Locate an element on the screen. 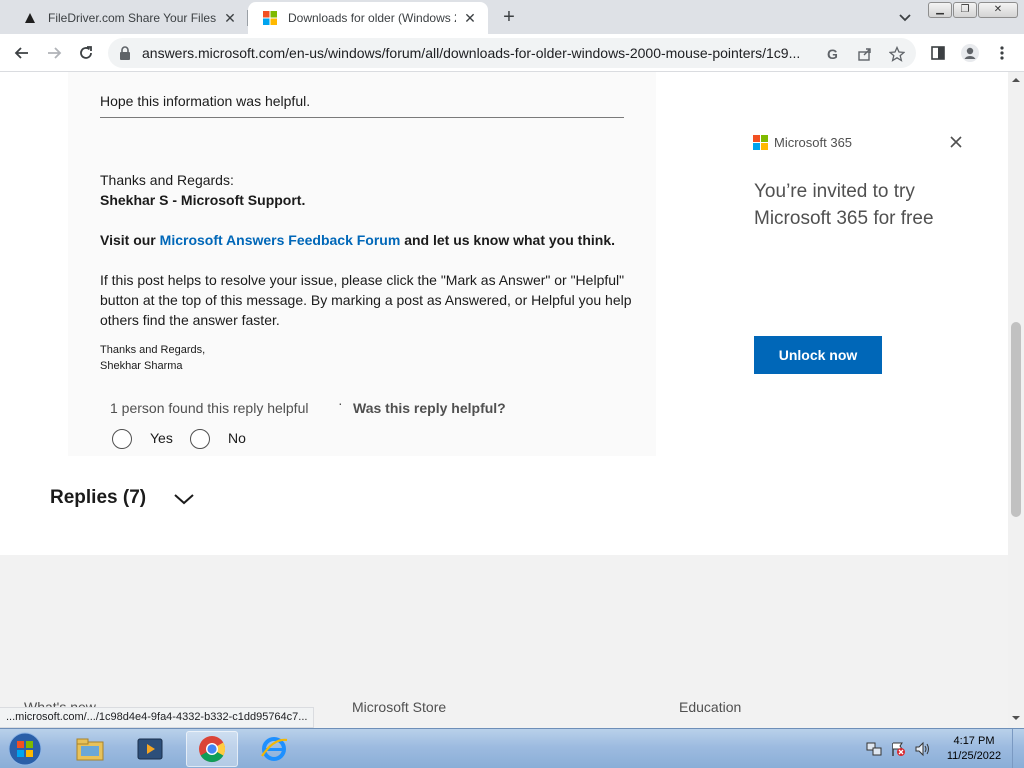 The height and width of the screenshot is (768, 1024). tab-filedriver: FileDriver.com Share Your Files, G ✕ is located at coordinates (128, 18).